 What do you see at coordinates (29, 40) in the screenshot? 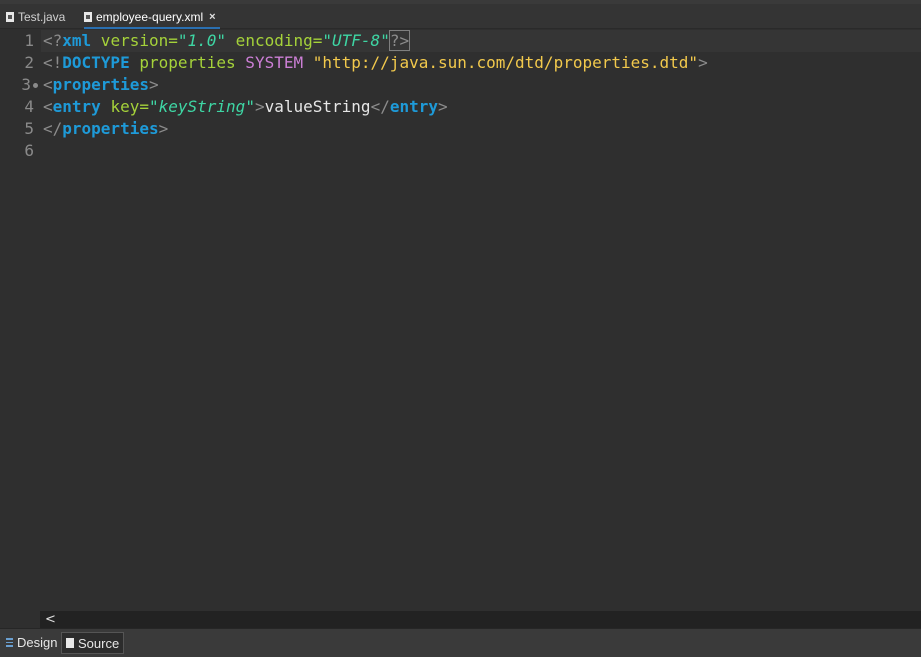
I see `line-number: 1` at bounding box center [29, 40].